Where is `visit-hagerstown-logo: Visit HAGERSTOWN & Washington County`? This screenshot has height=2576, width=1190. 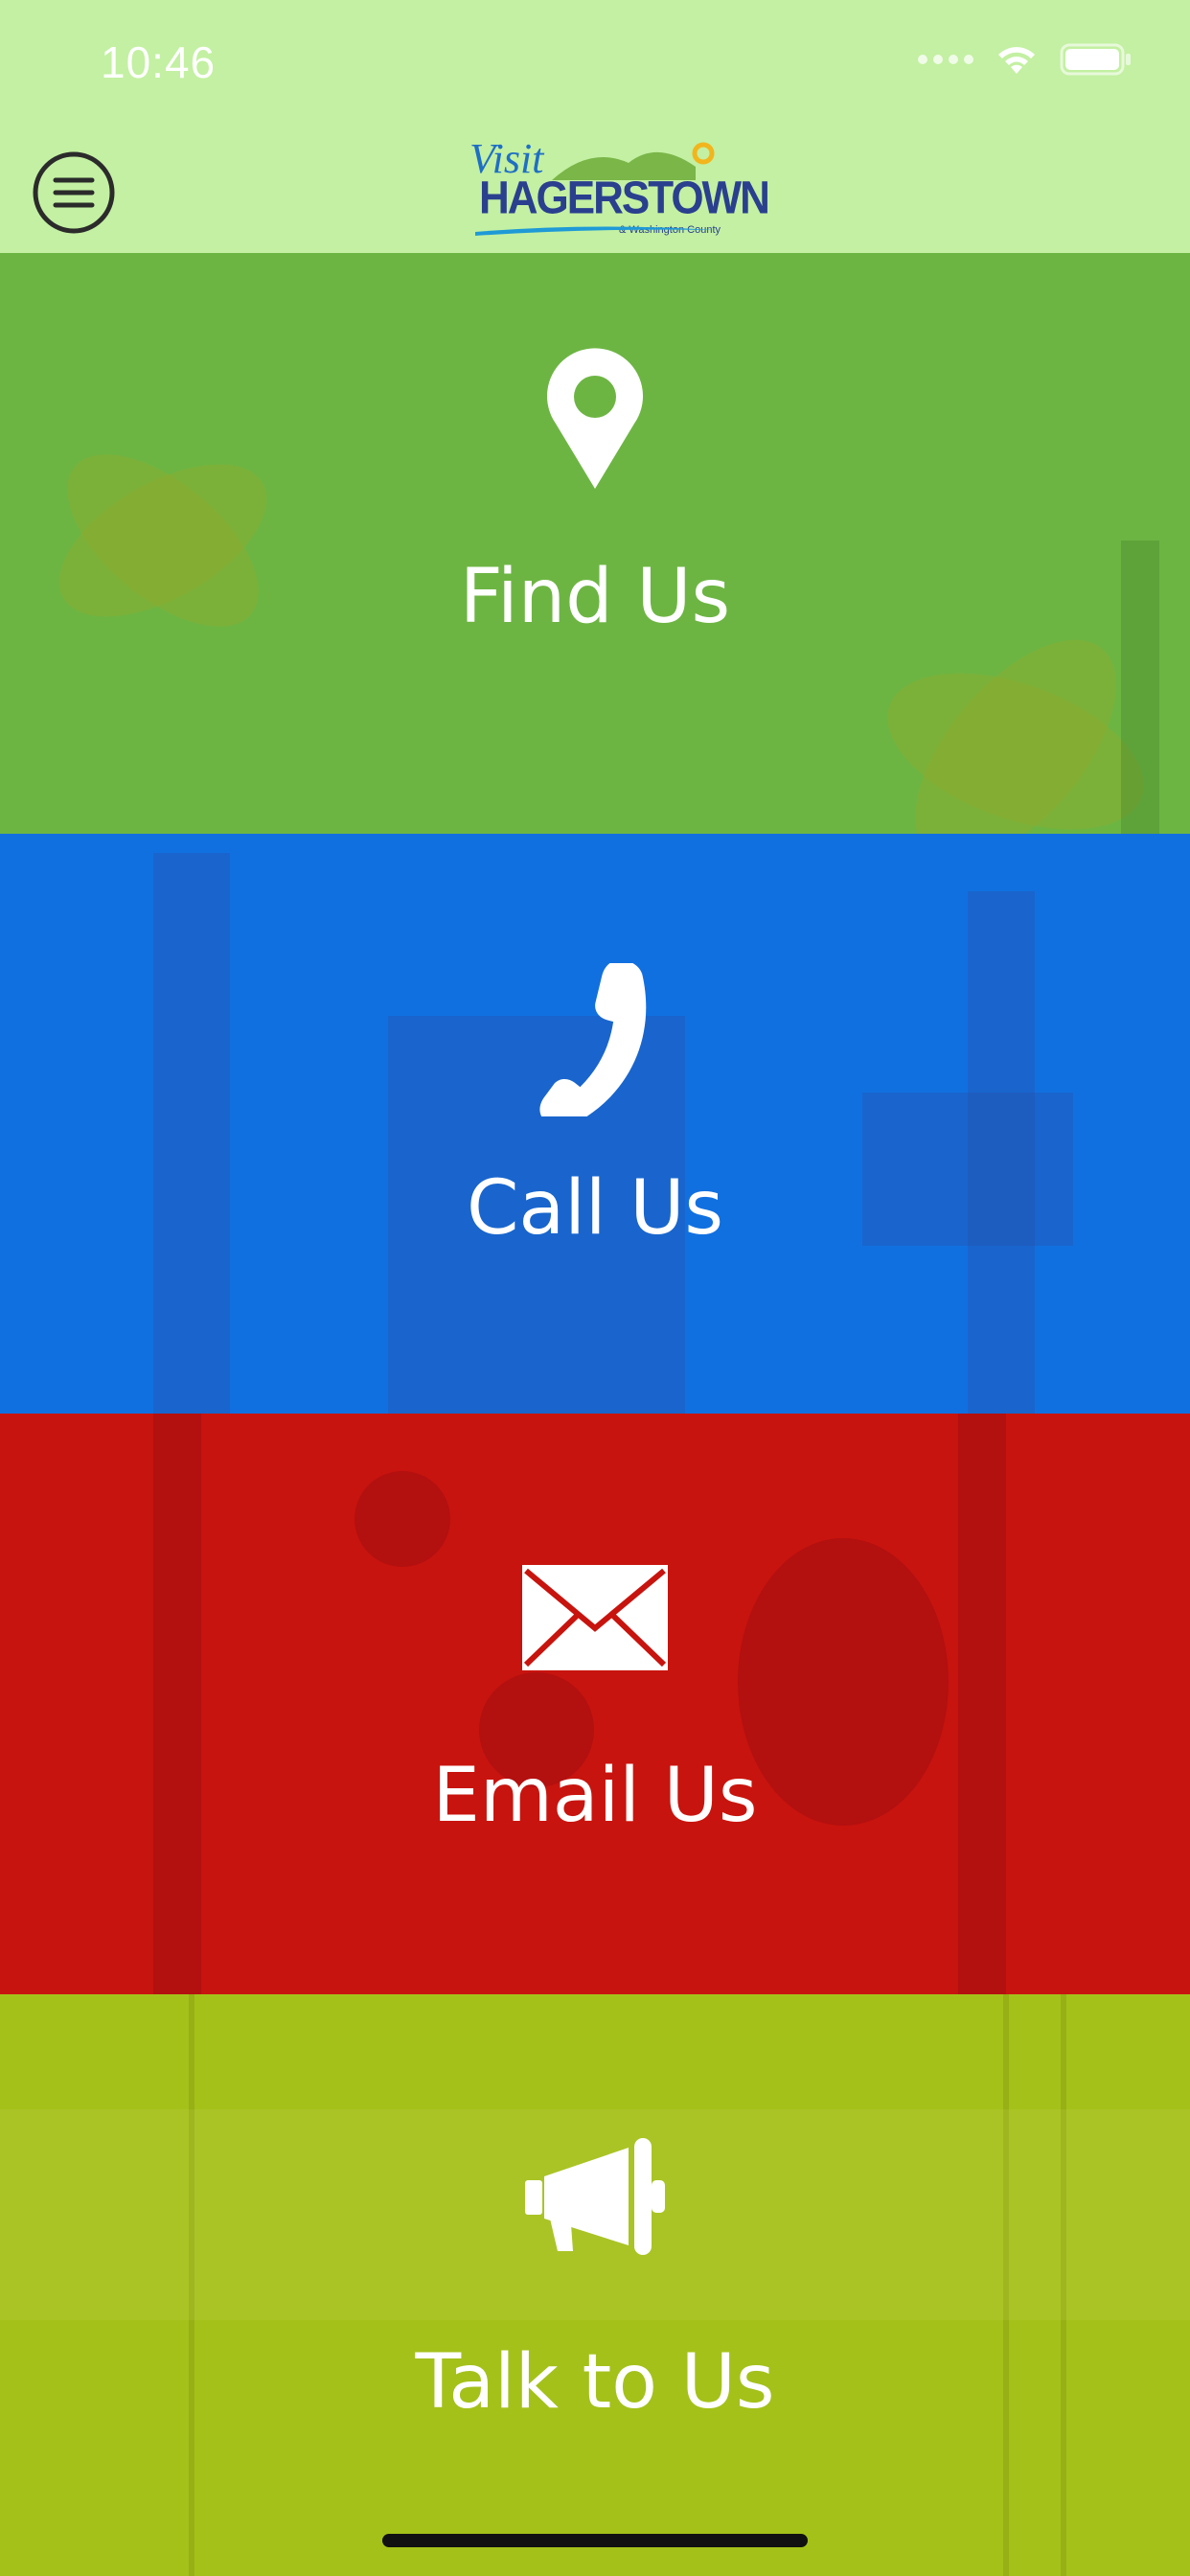 visit-hagerstown-logo: Visit HAGERSTOWN & Washington County is located at coordinates (618, 188).